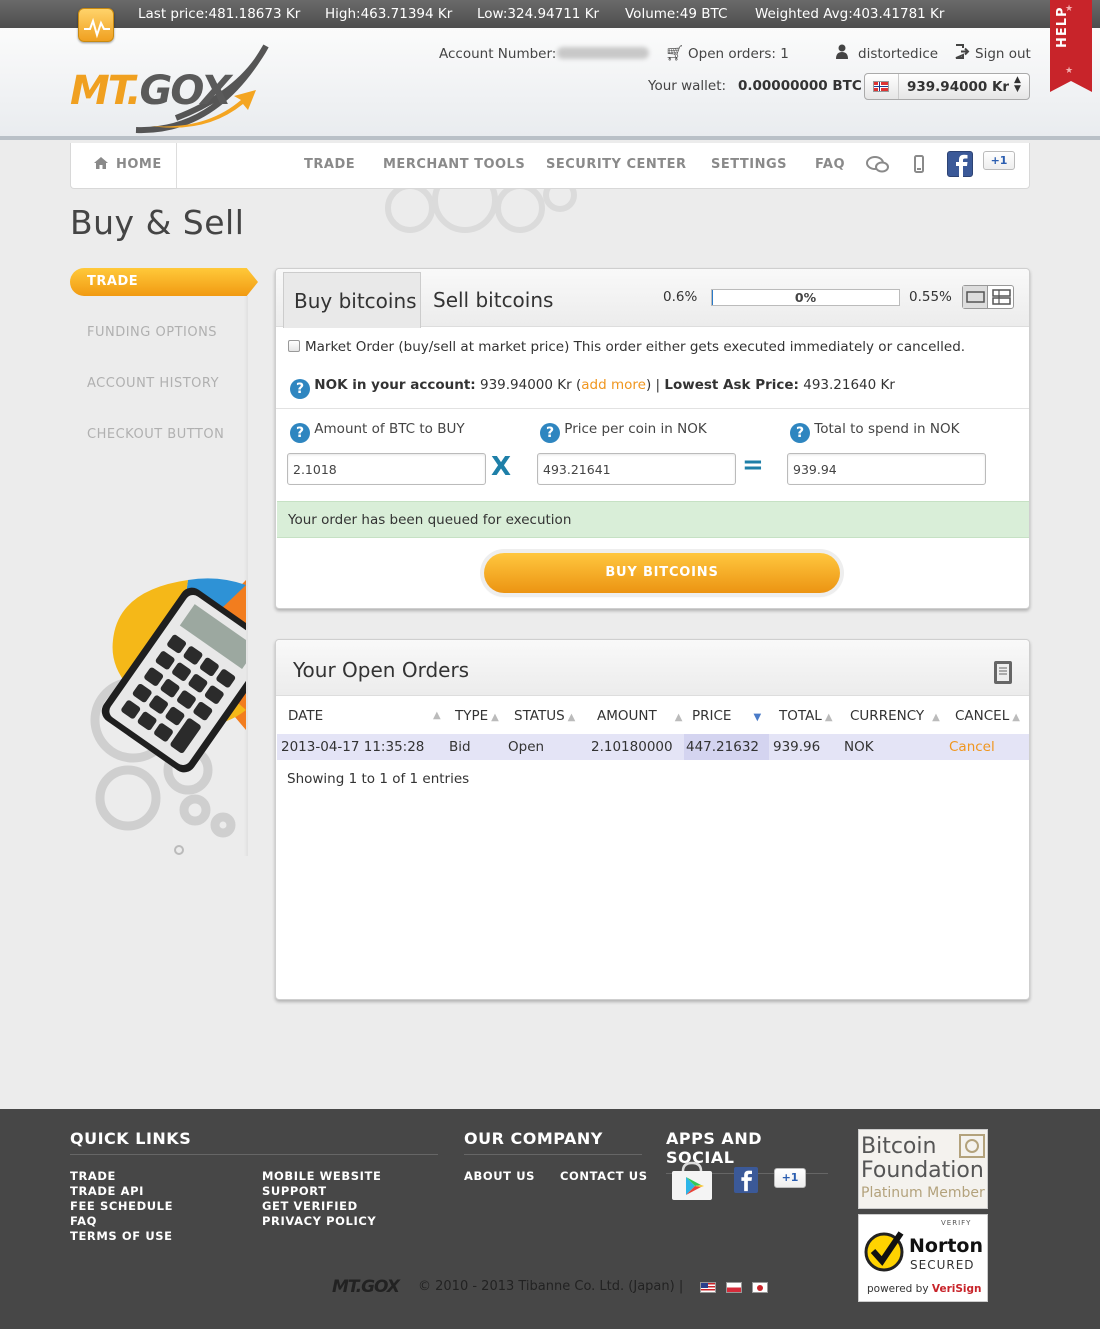 The height and width of the screenshot is (1329, 1100). I want to click on sidebar-item-checkout-button: CHECKOUT BUTTON, so click(155, 434).